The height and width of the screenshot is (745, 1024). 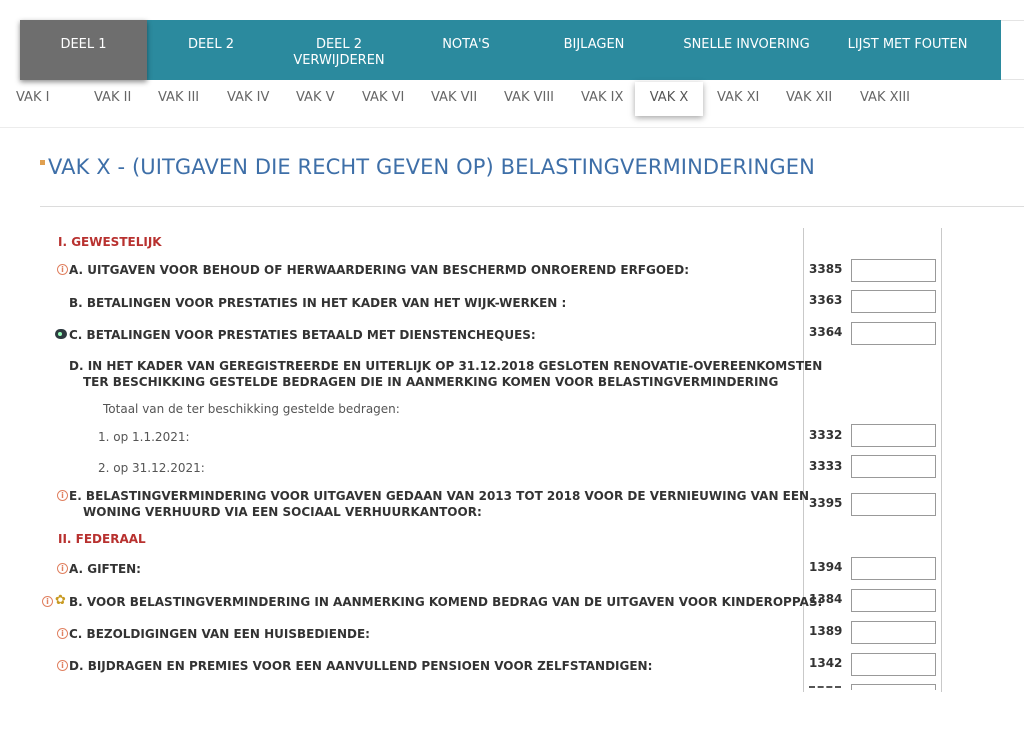 I want to click on vak-tab-ix: VAK IX, so click(x=602, y=97).